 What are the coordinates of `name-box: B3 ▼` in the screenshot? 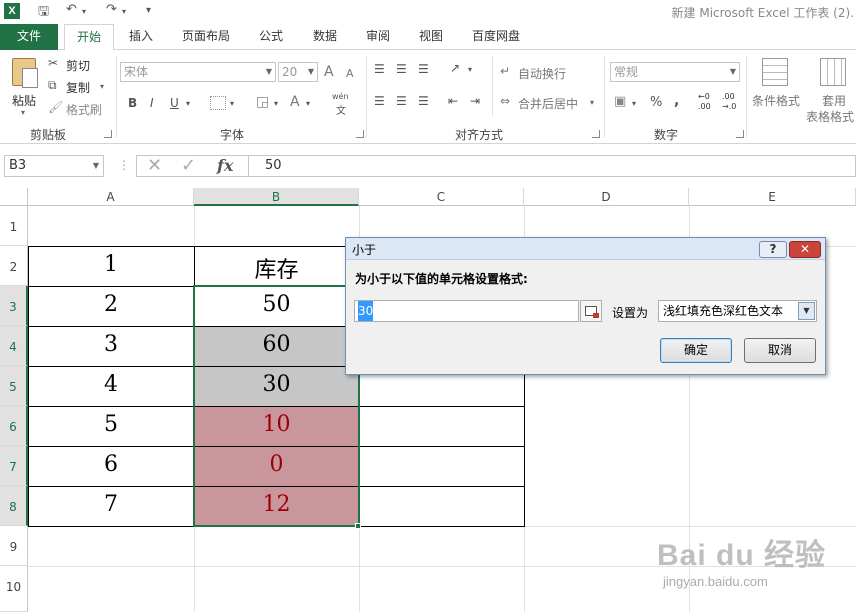 It's located at (54, 166).